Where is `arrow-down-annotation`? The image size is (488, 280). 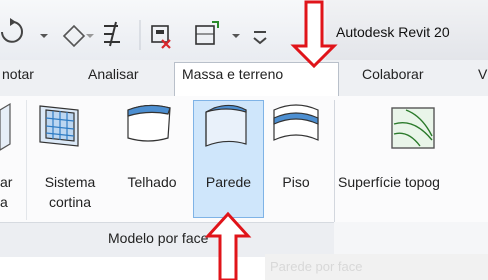 arrow-down-annotation is located at coordinates (314, 34).